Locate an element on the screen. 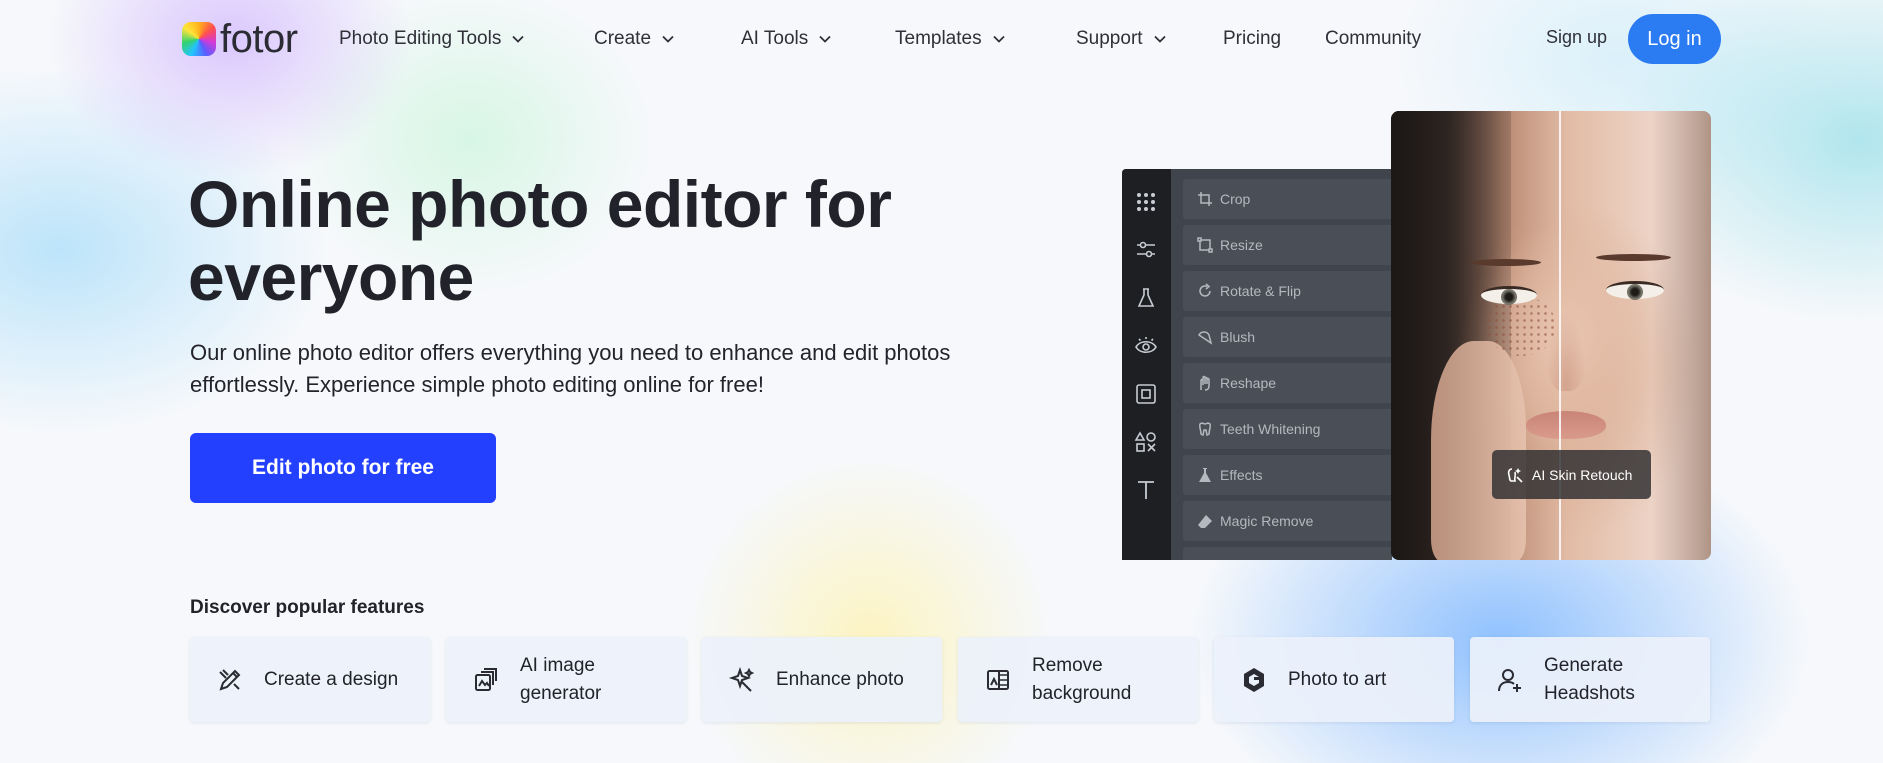 The height and width of the screenshot is (763, 1883). feature-card-remove-background: Remove background is located at coordinates (1078, 679).